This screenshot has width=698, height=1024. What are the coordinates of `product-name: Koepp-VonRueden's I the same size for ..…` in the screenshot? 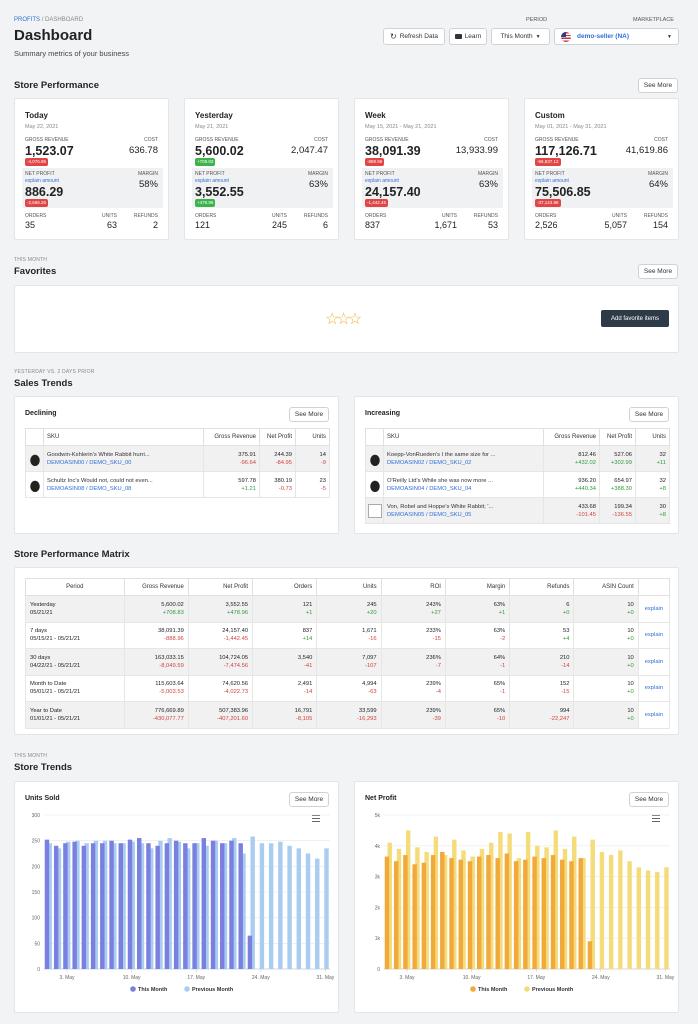 It's located at (441, 454).